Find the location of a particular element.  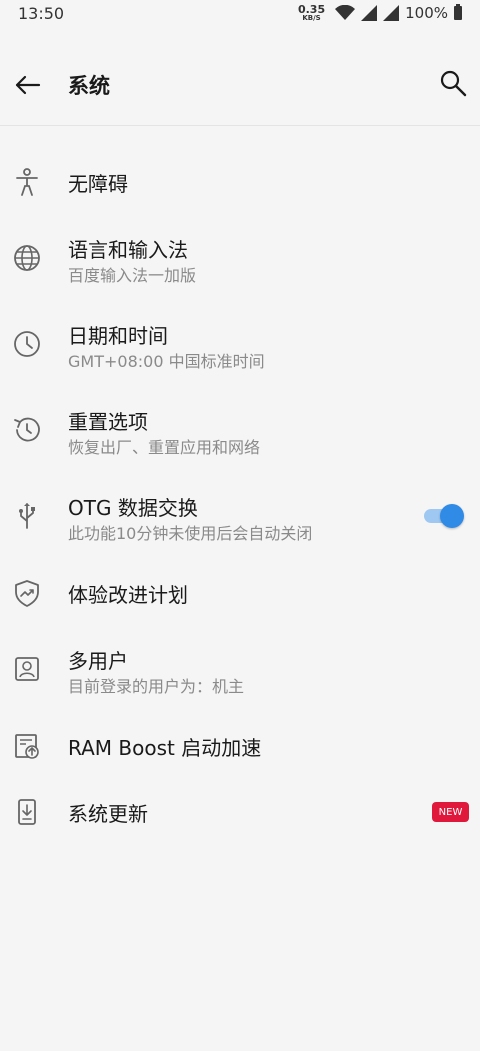

app-bar: 系统 is located at coordinates (240, 85).